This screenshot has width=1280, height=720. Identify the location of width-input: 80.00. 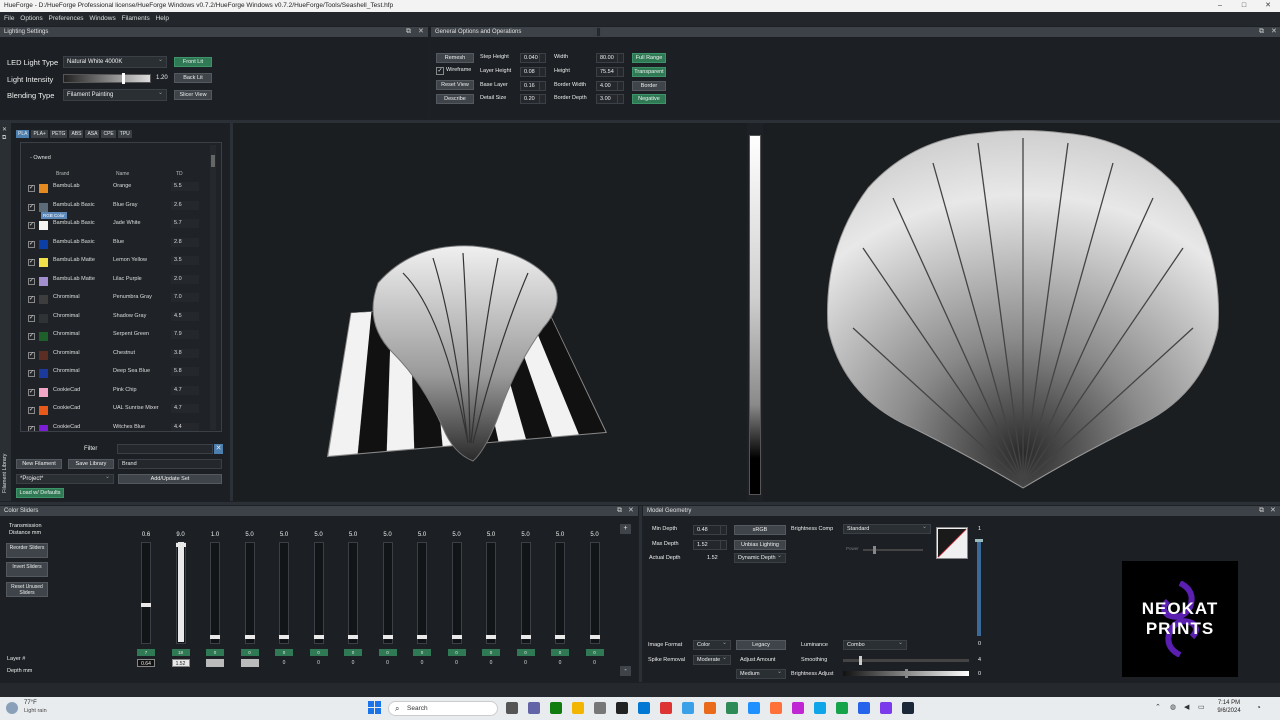
(610, 58).